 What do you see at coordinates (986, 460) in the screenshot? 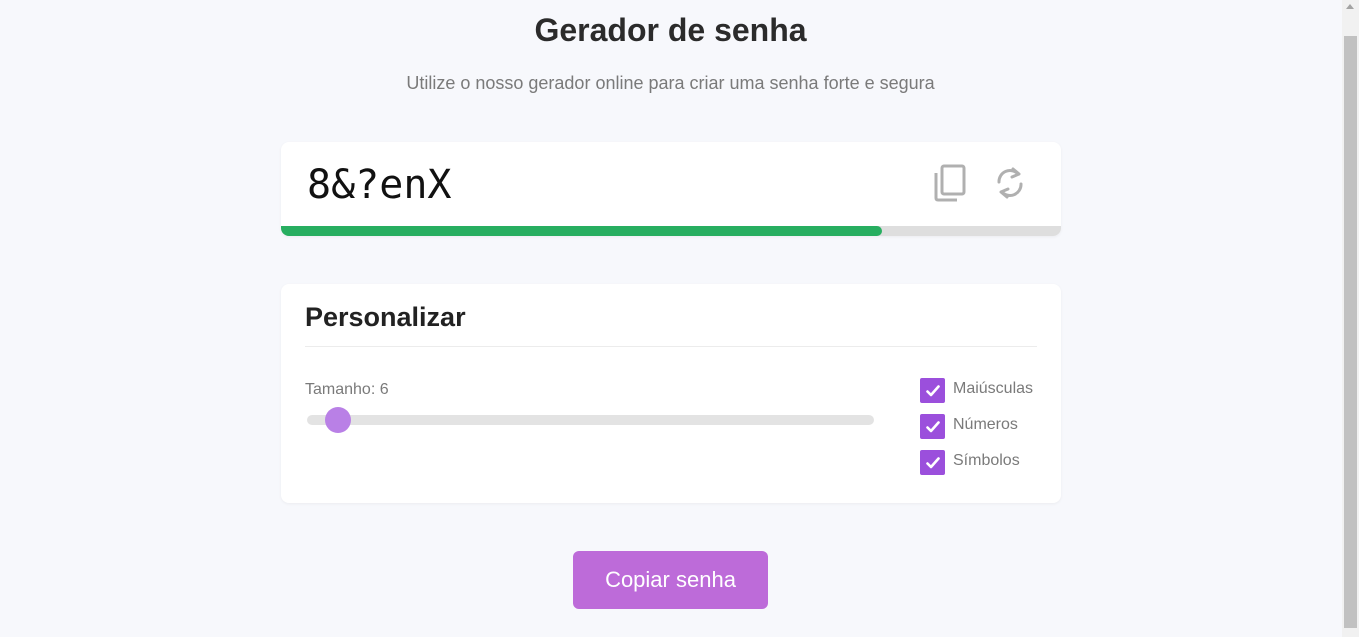
I see `symbols-label: Símbolos` at bounding box center [986, 460].